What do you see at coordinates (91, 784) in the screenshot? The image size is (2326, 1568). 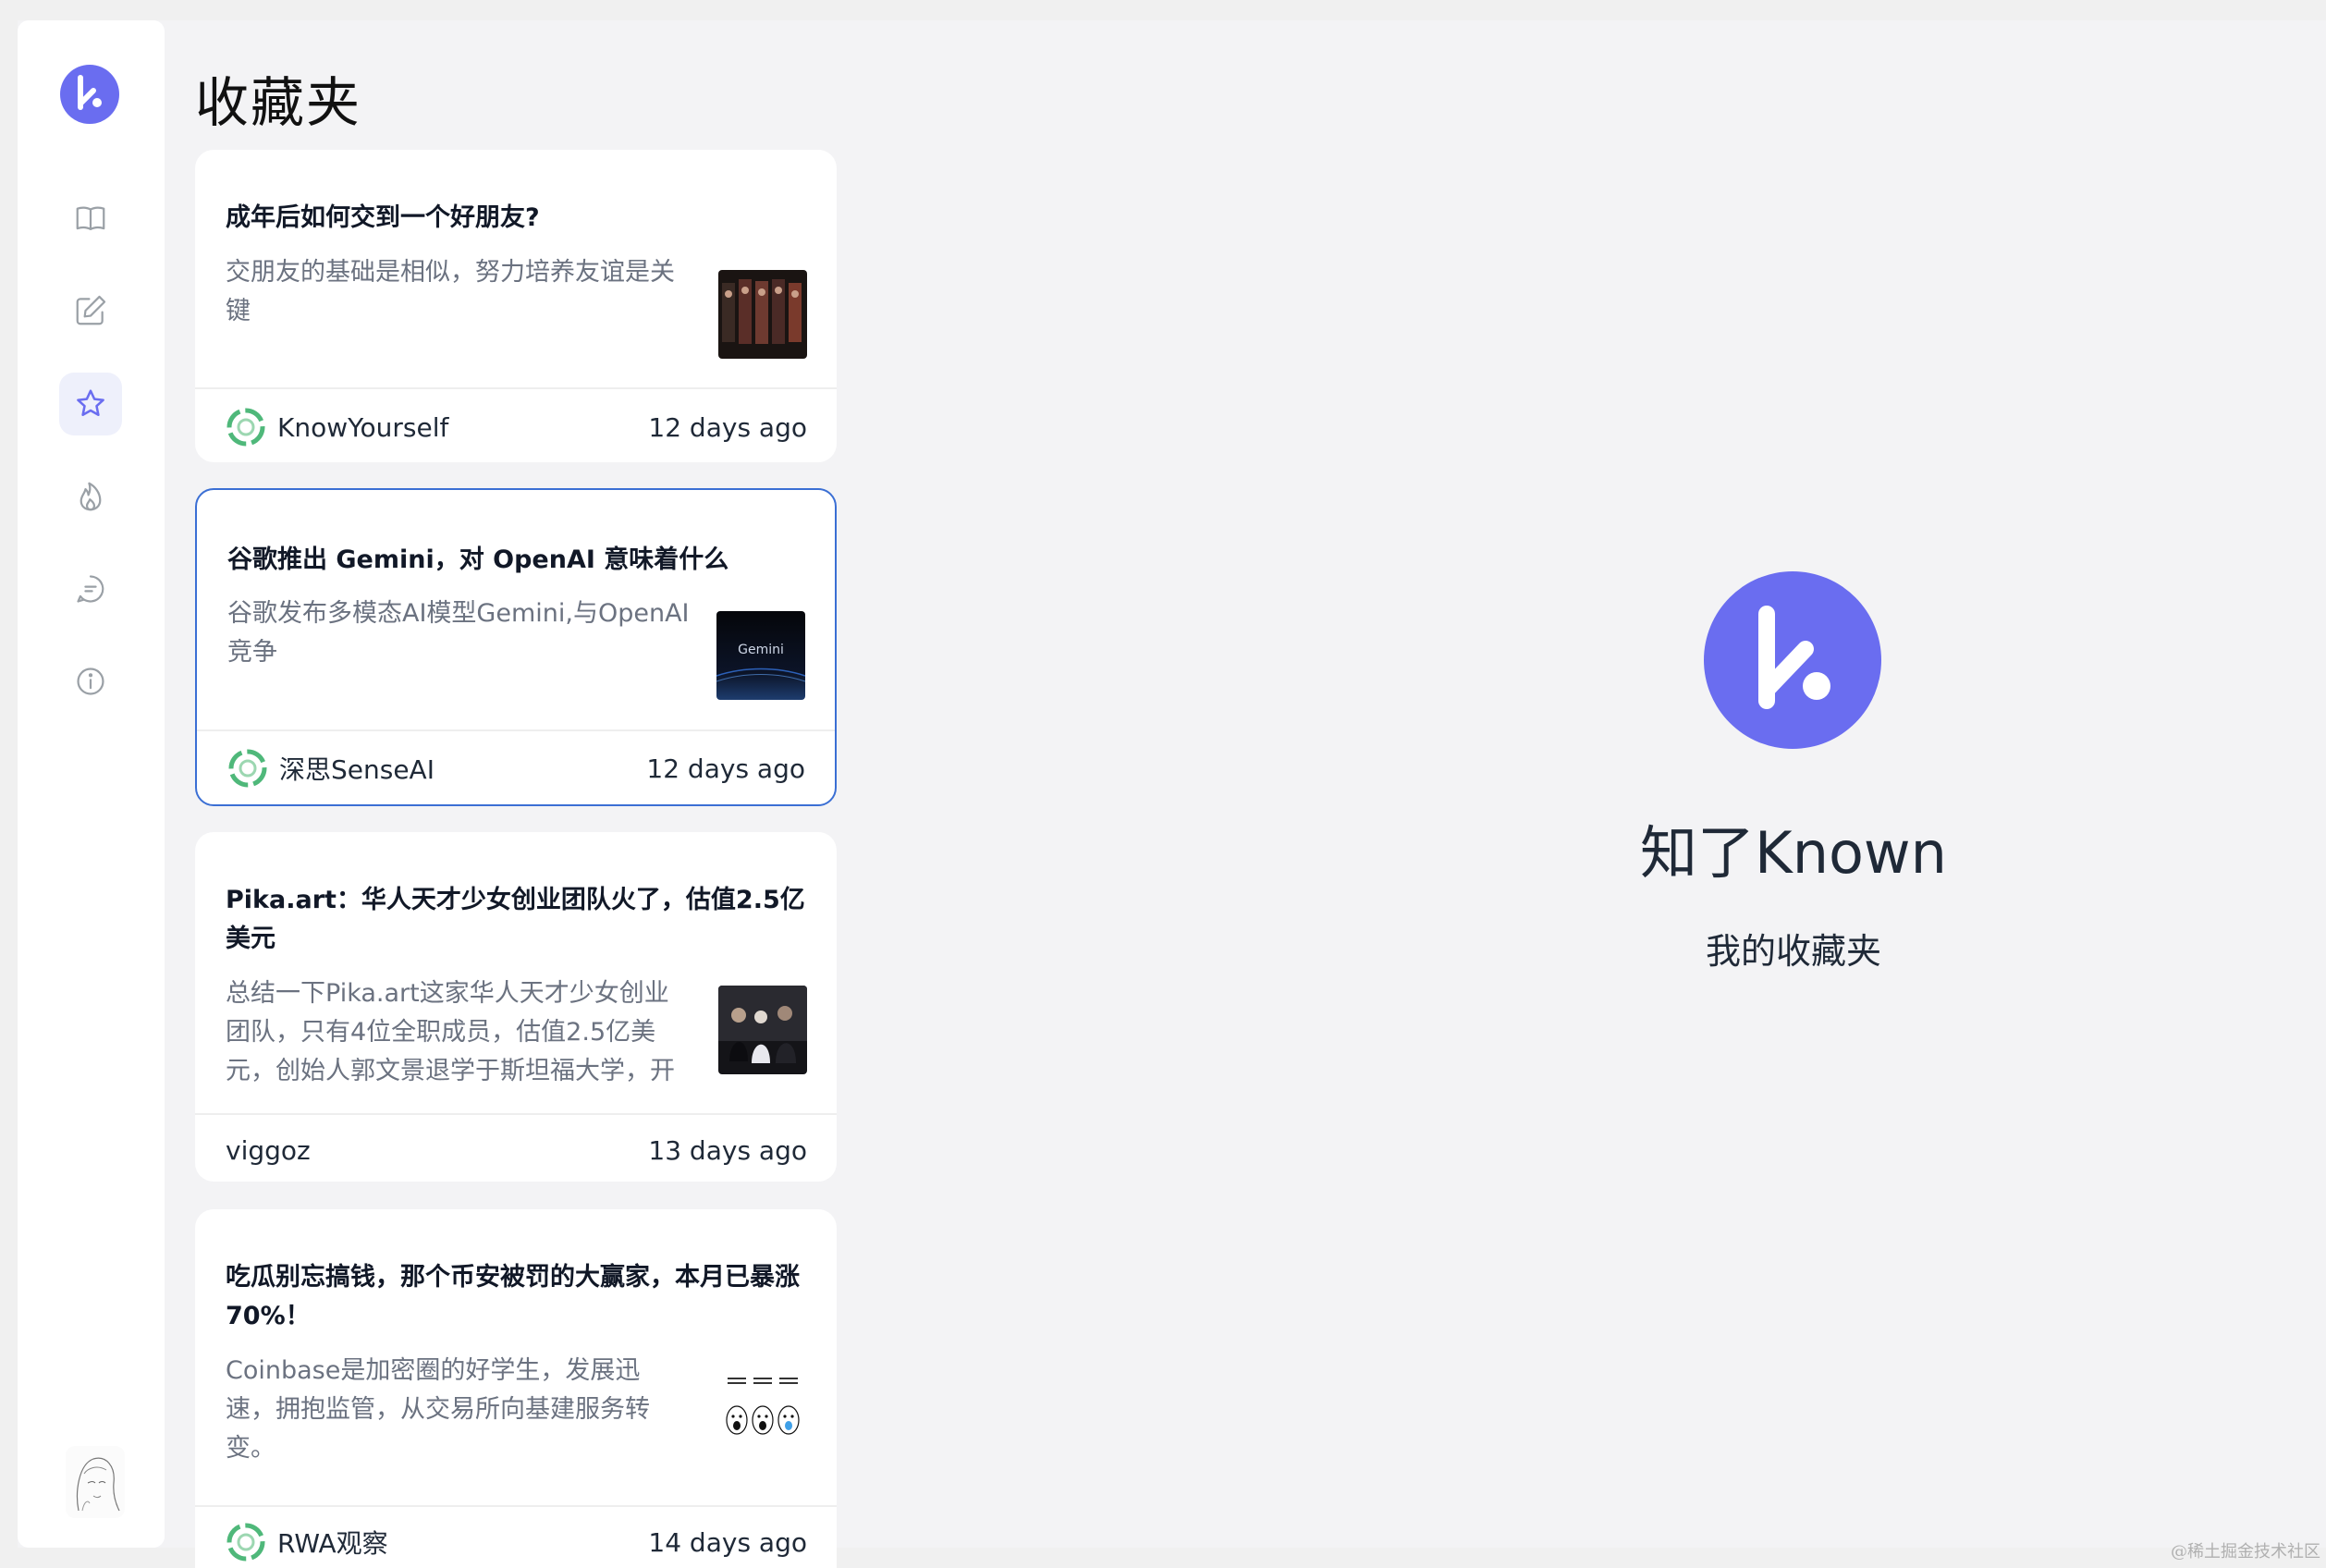 I see `sidebar` at bounding box center [91, 784].